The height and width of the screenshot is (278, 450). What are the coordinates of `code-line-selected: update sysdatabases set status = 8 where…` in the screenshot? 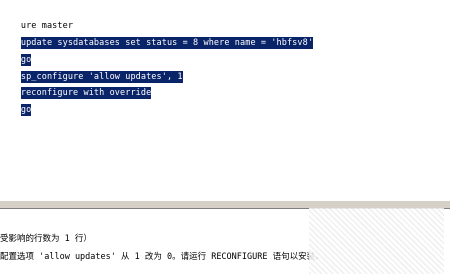 It's located at (157, 37).